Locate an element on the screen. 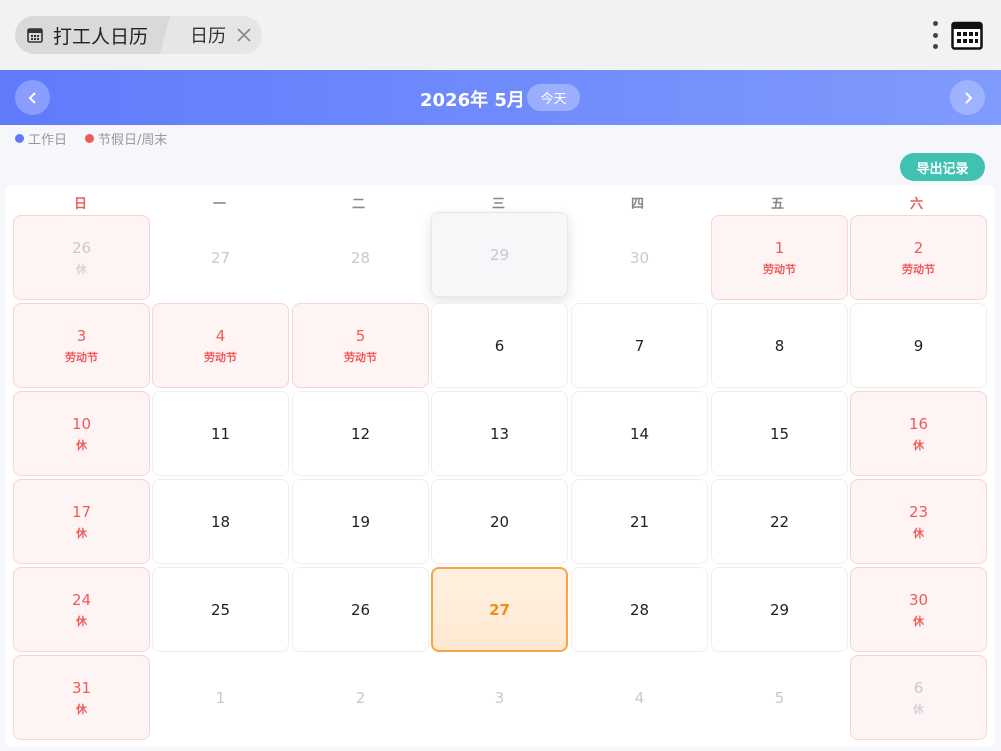 This screenshot has width=1001, height=751. day-number: 9 is located at coordinates (918, 345).